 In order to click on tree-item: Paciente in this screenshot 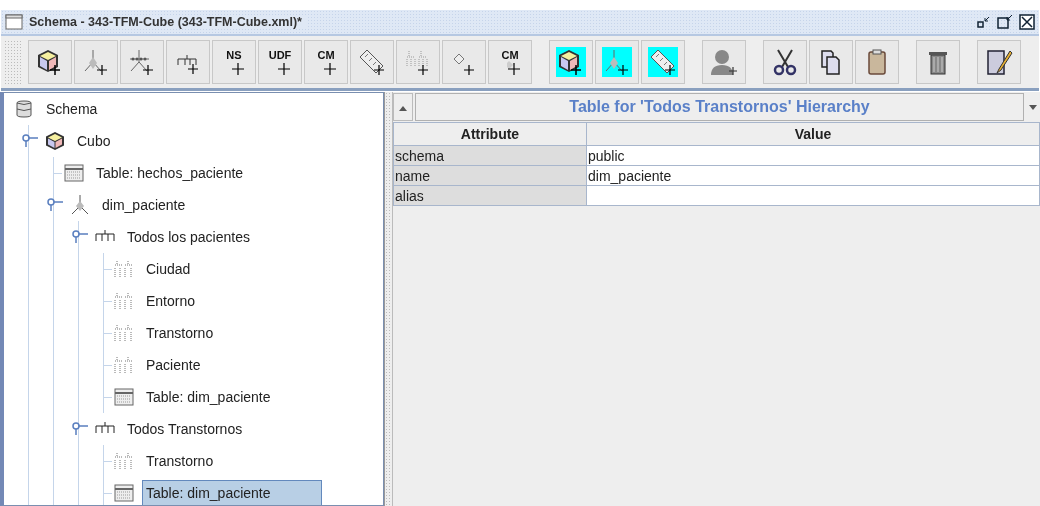, I will do `click(173, 365)`.